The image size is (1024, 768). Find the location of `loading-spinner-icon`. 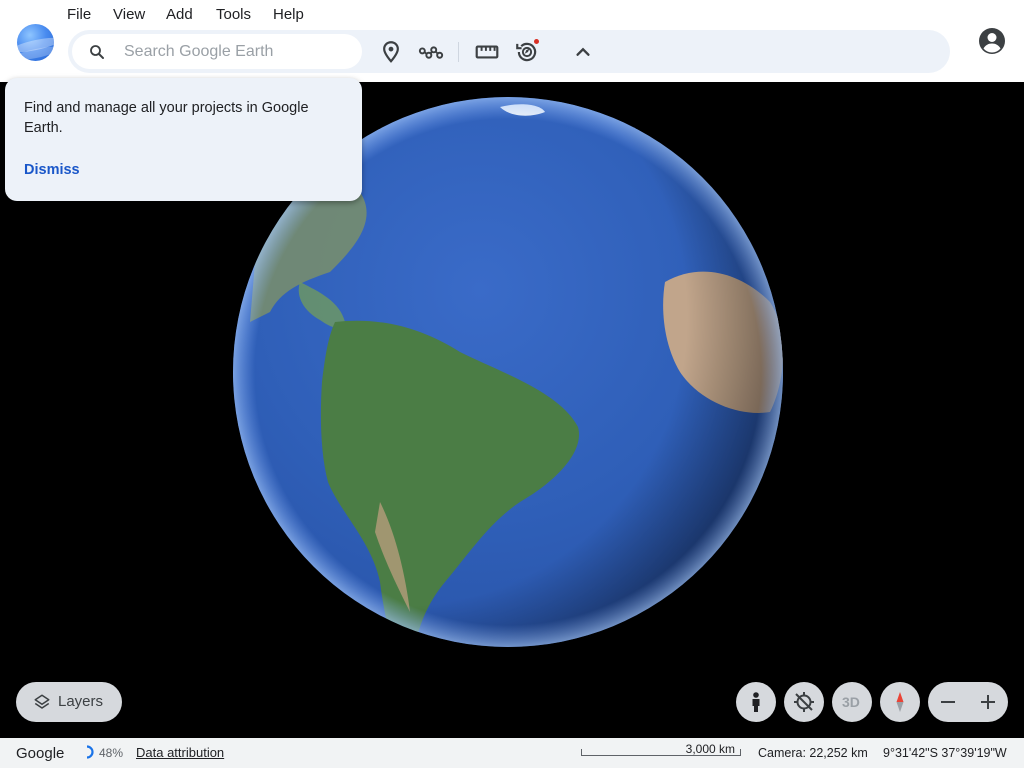

loading-spinner-icon is located at coordinates (87, 752).